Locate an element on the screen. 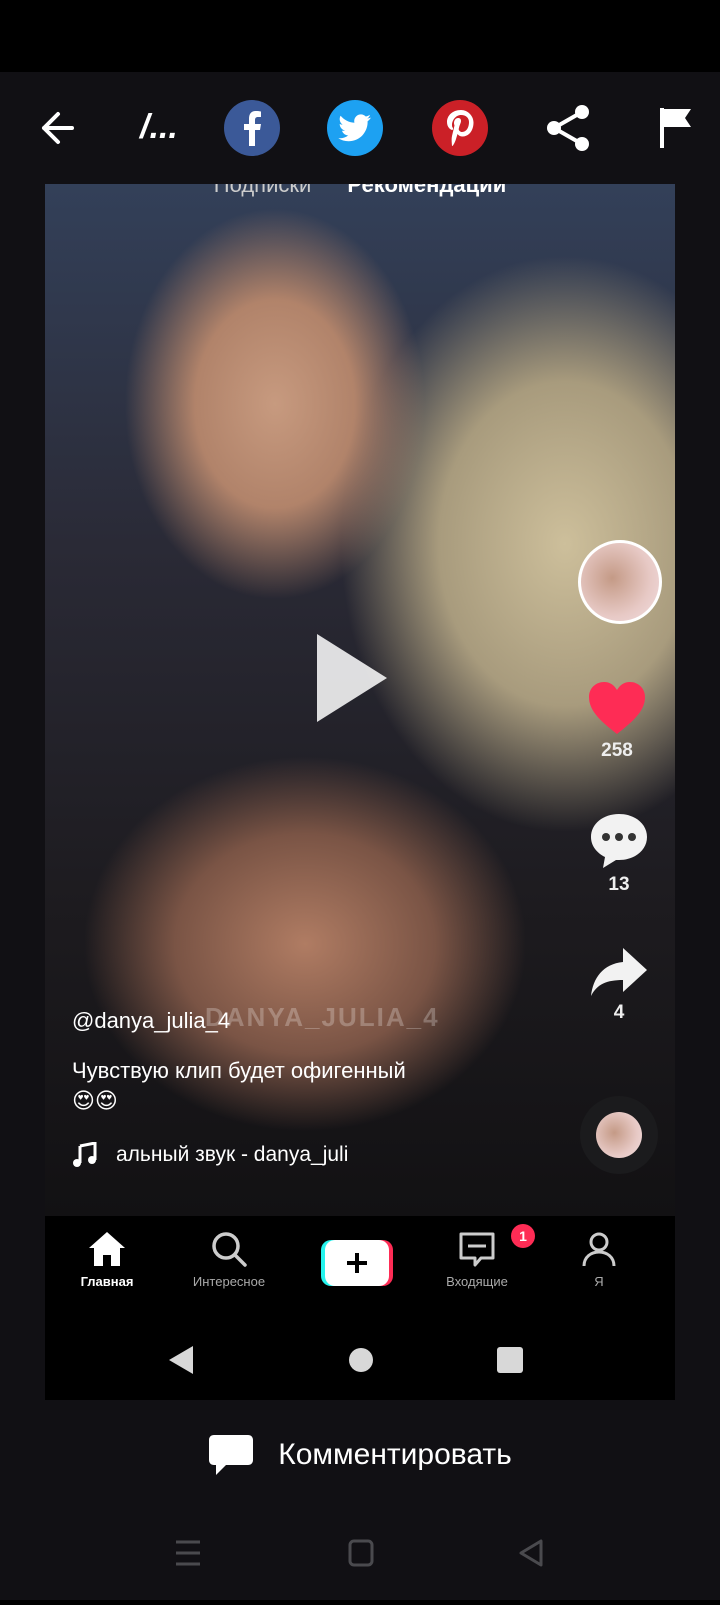 The width and height of the screenshot is (720, 1605). video-top-tabs: Подписки Рекомендации is located at coordinates (360, 191).